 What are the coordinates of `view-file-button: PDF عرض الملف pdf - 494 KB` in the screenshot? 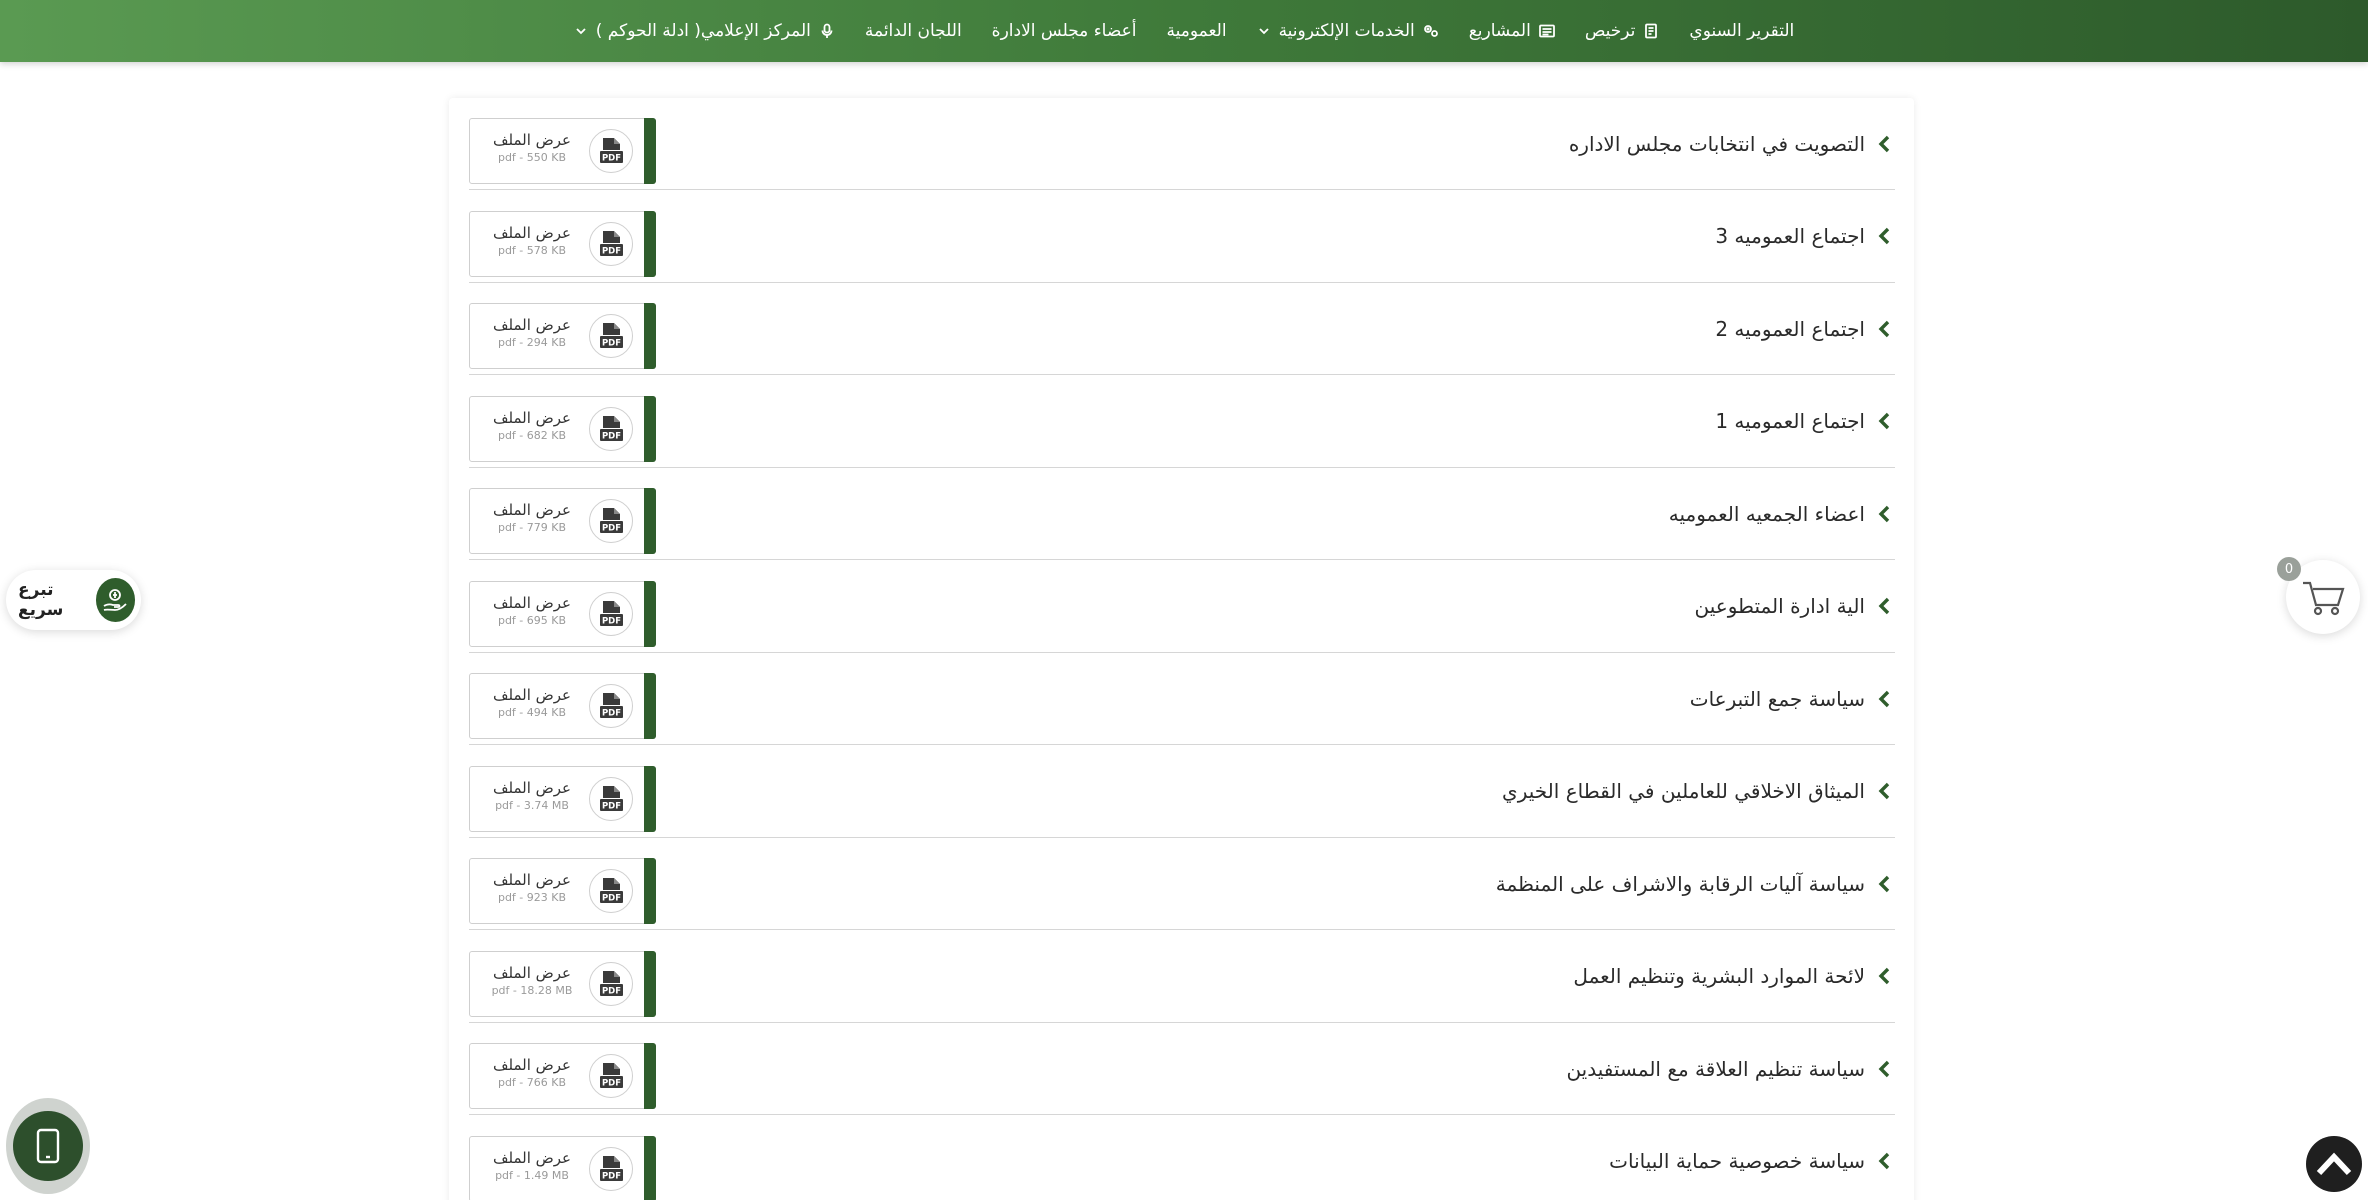 It's located at (562, 706).